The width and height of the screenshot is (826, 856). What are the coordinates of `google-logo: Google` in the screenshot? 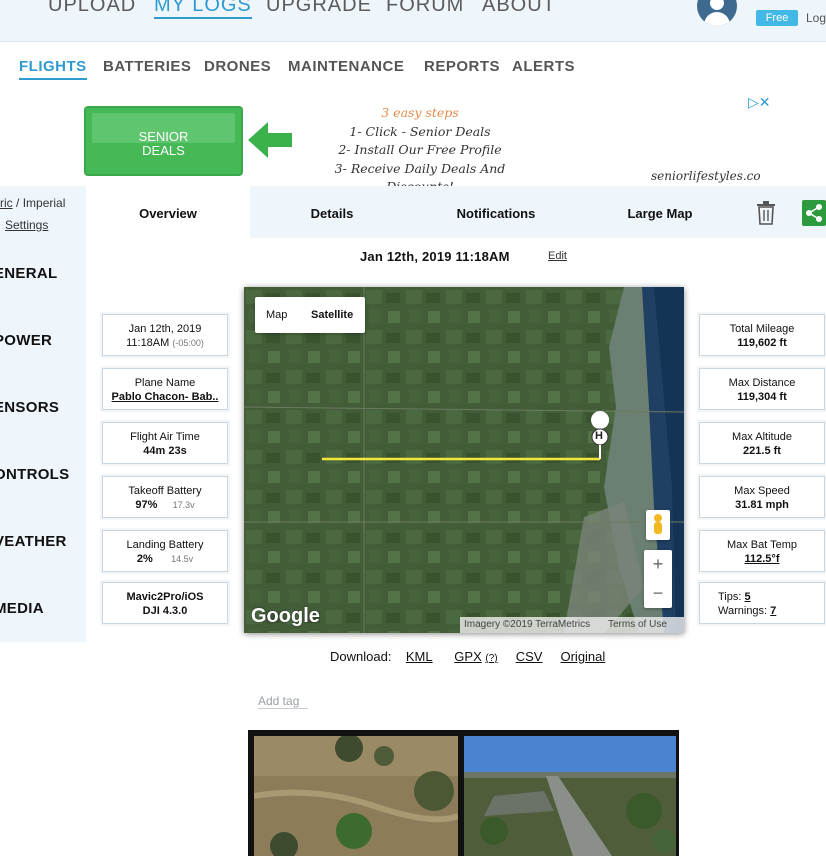 It's located at (285, 616).